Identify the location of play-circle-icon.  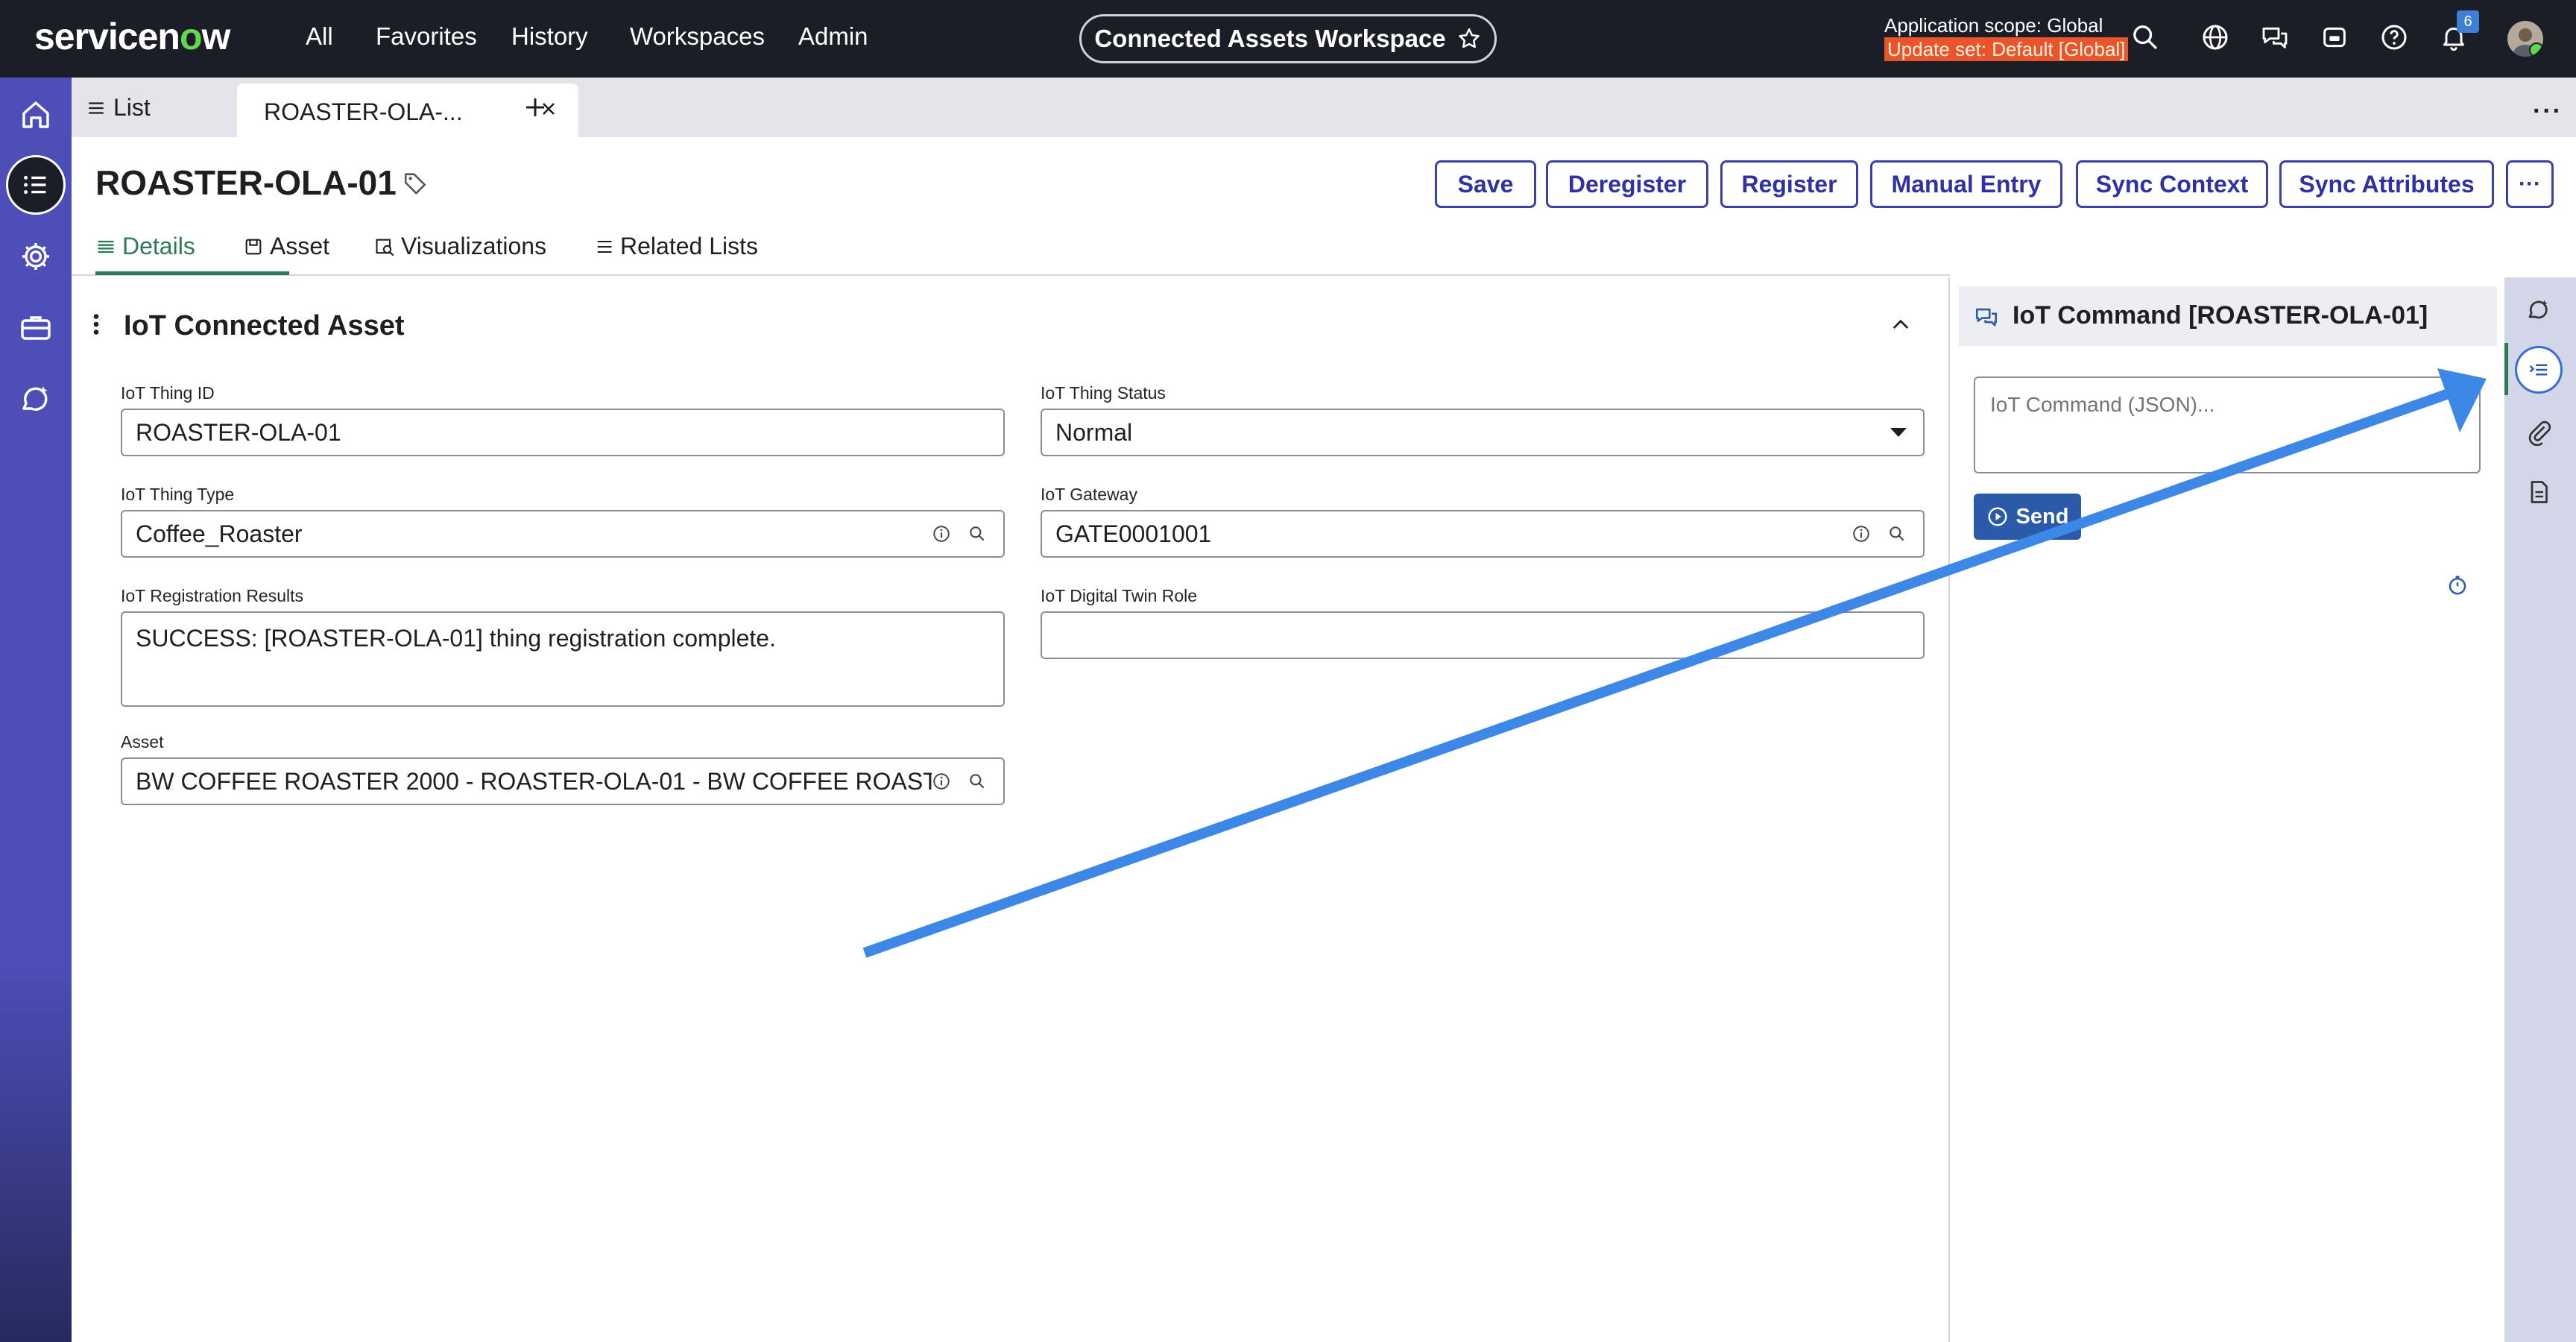
(1998, 516).